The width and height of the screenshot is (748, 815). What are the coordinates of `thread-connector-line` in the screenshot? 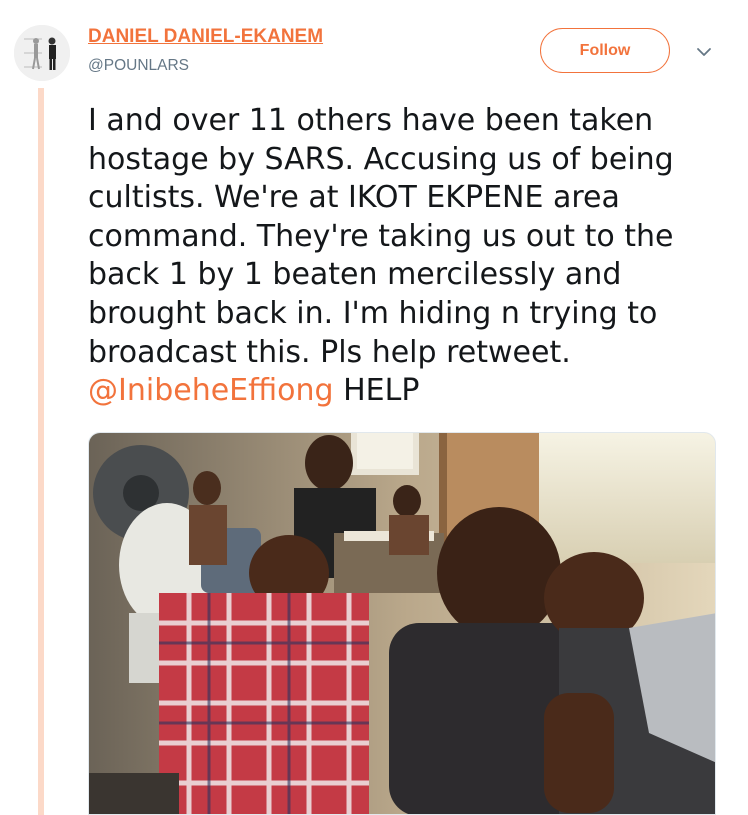 It's located at (41, 451).